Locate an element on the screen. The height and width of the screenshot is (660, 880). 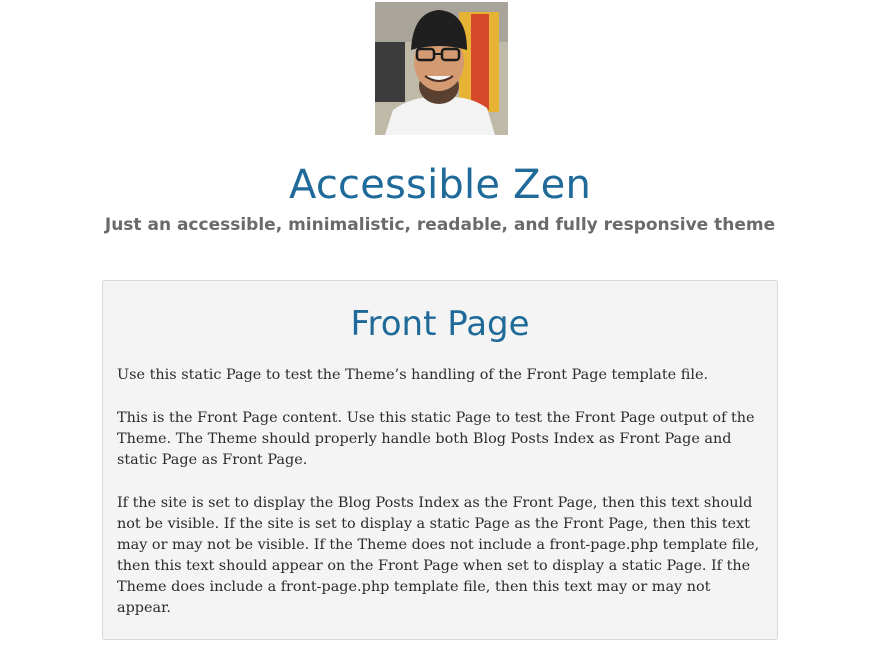
site-avatar is located at coordinates (441, 68).